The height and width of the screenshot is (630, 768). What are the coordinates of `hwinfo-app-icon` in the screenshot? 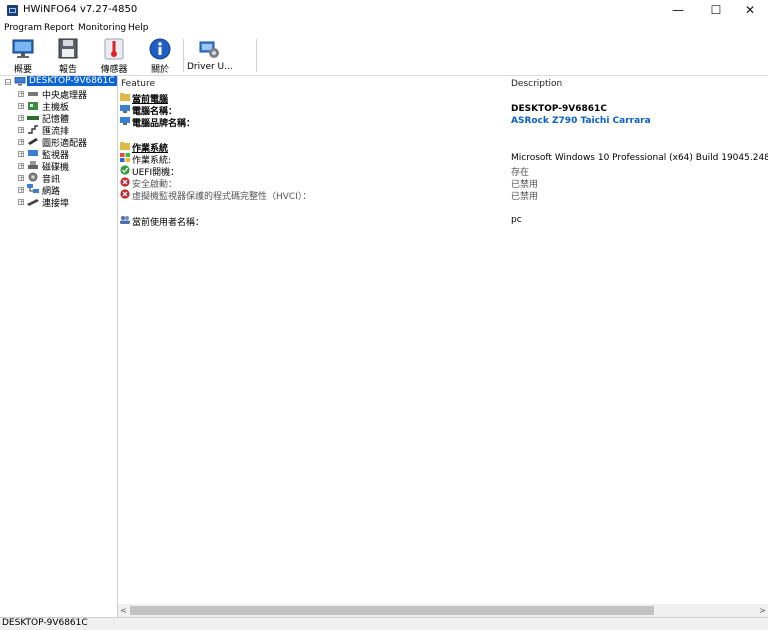 It's located at (12, 10).